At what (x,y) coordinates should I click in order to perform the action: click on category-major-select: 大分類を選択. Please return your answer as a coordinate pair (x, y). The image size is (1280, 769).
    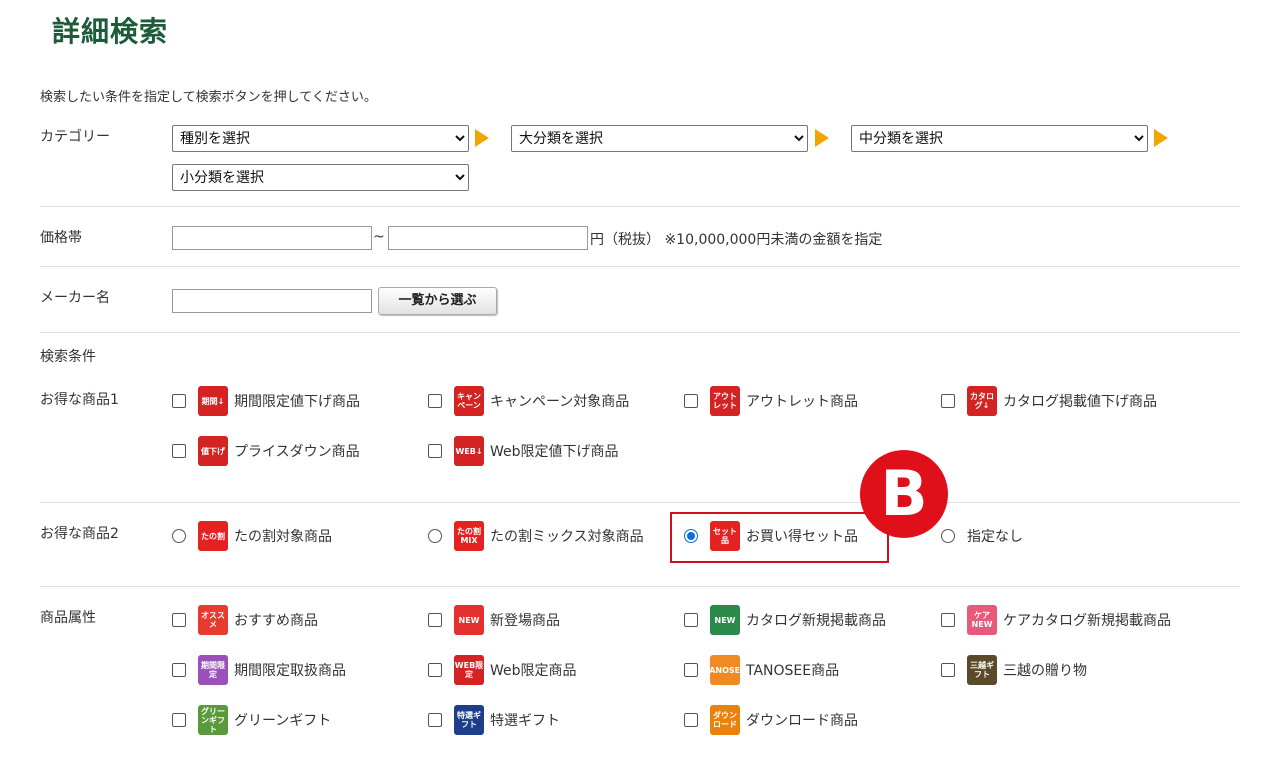
    Looking at the image, I should click on (659, 138).